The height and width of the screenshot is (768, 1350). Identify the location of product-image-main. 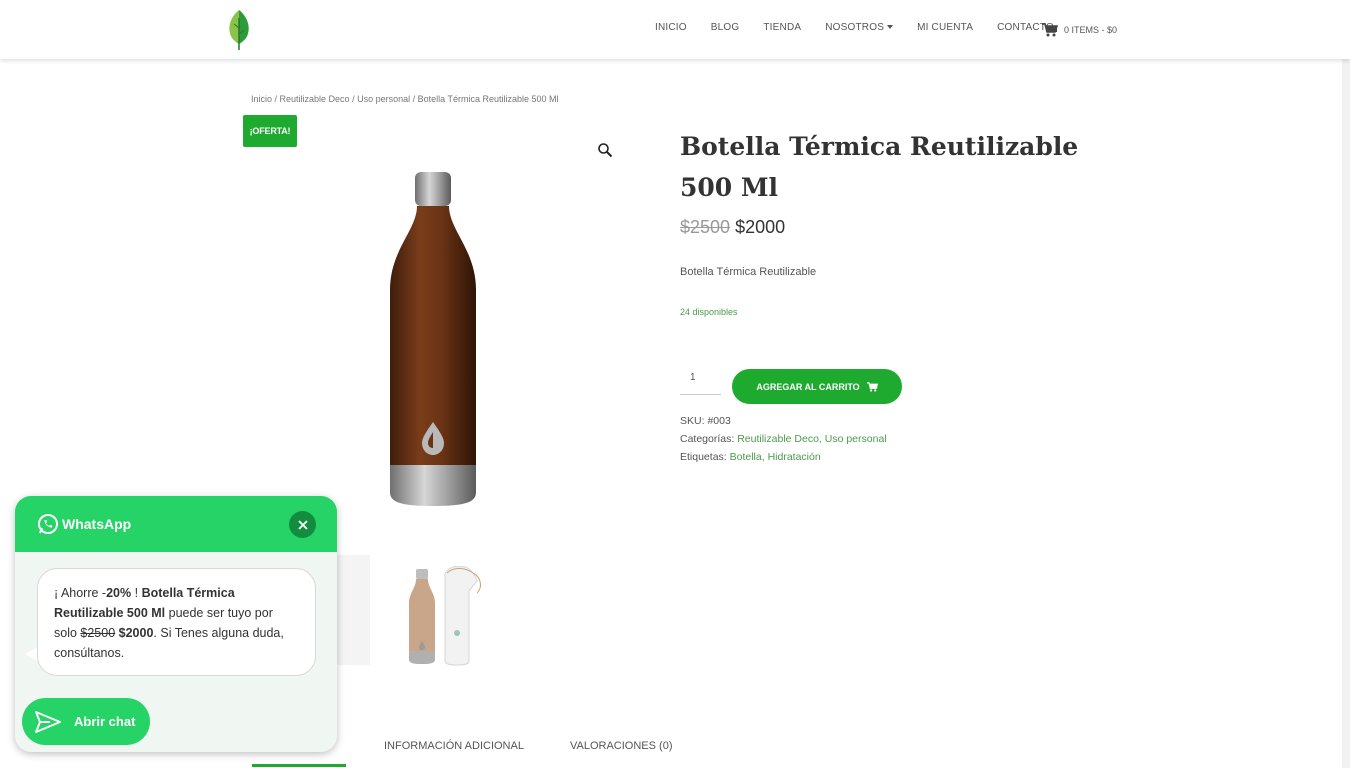
(433, 340).